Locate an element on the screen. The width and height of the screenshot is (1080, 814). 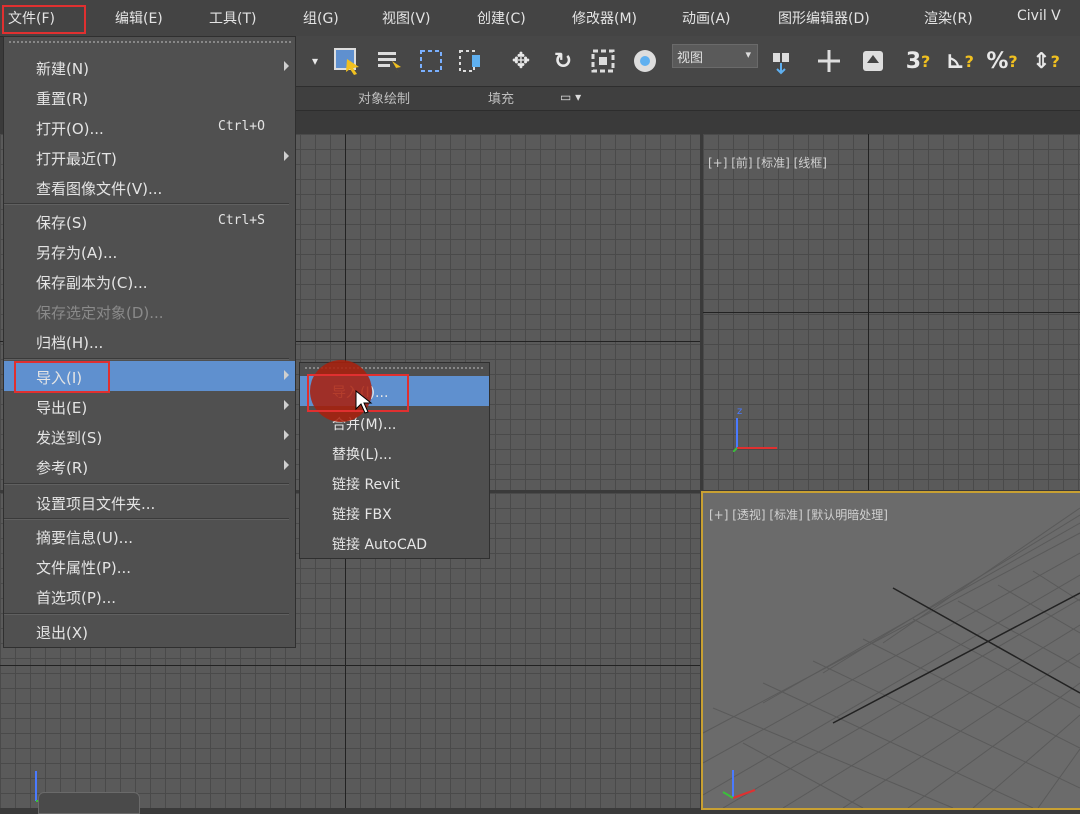
submenu-item-link-autocad: 链接 AutoCAD is located at coordinates (394, 543).